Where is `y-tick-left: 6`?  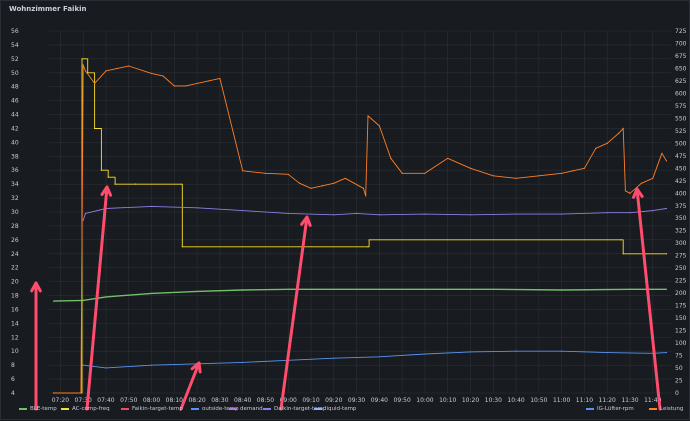
y-tick-left: 6 is located at coordinates (13, 379).